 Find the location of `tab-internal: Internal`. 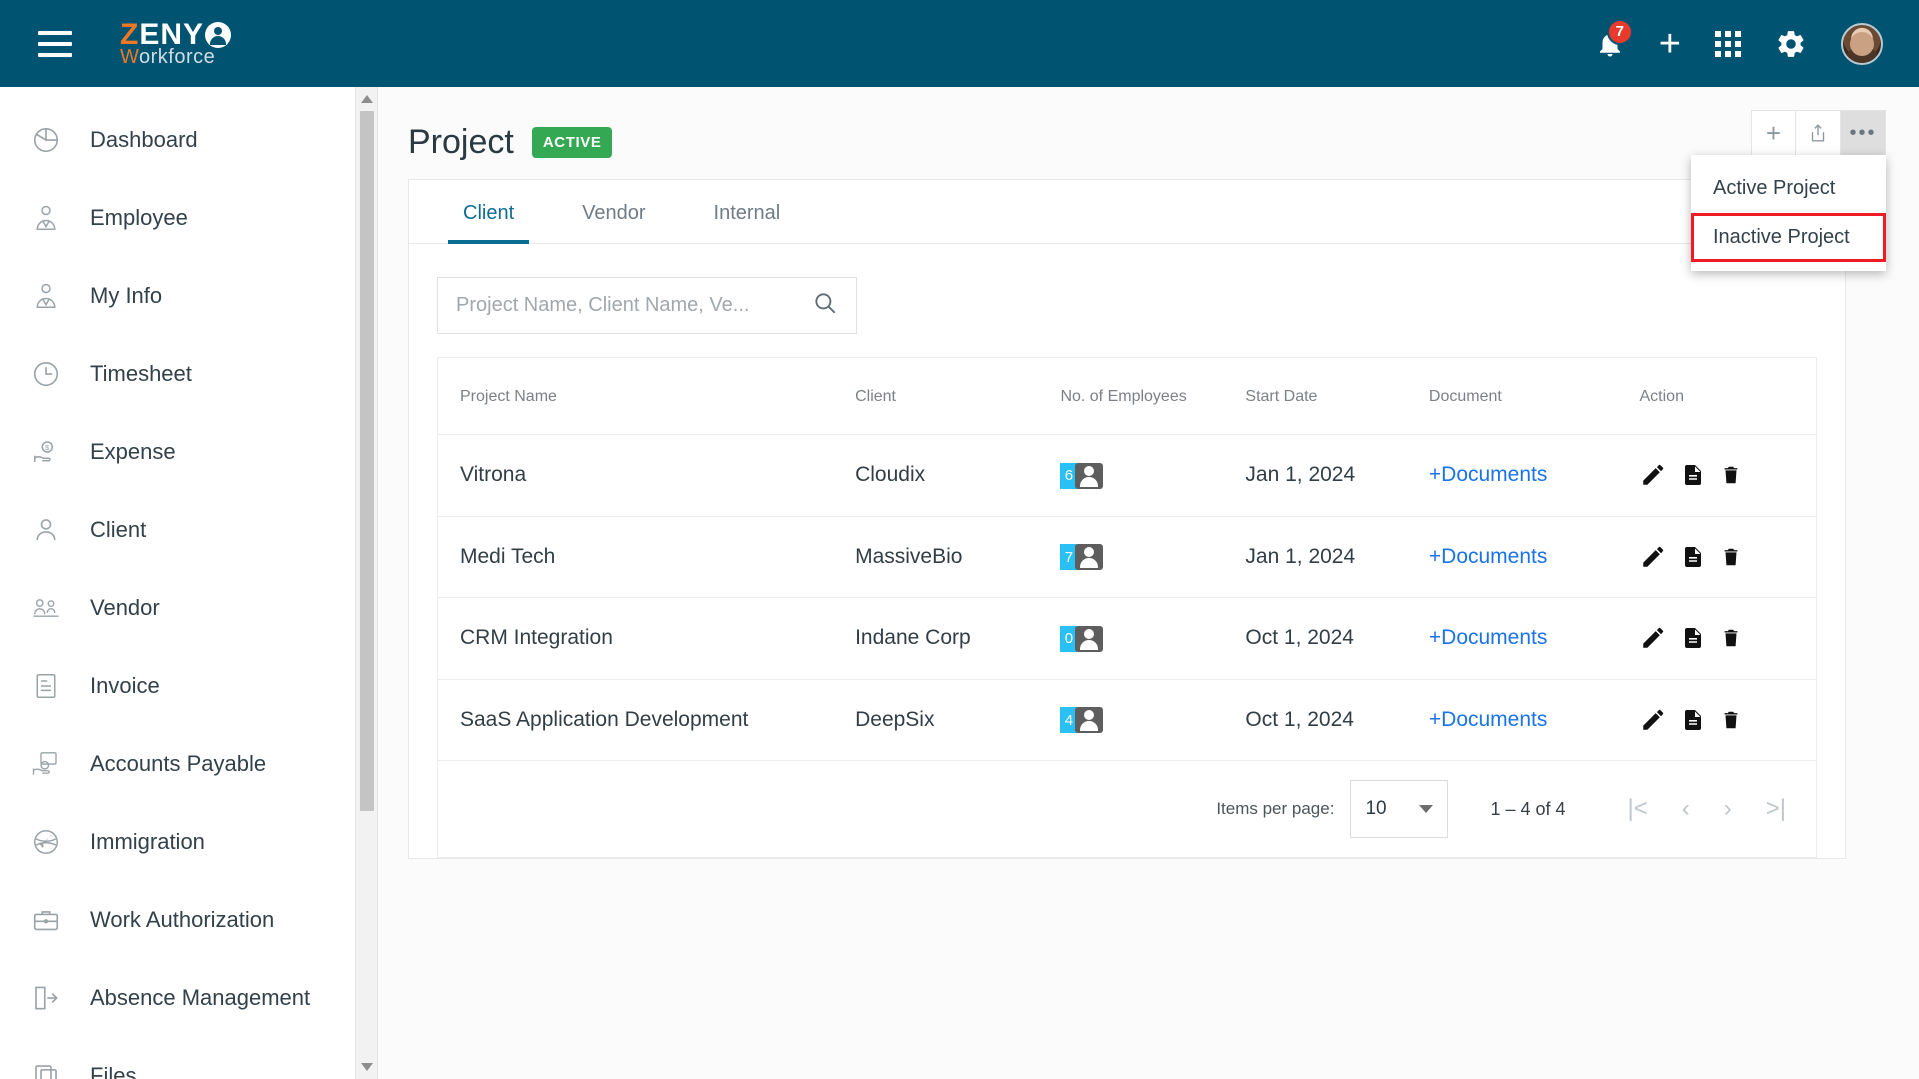

tab-internal: Internal is located at coordinates (747, 211).